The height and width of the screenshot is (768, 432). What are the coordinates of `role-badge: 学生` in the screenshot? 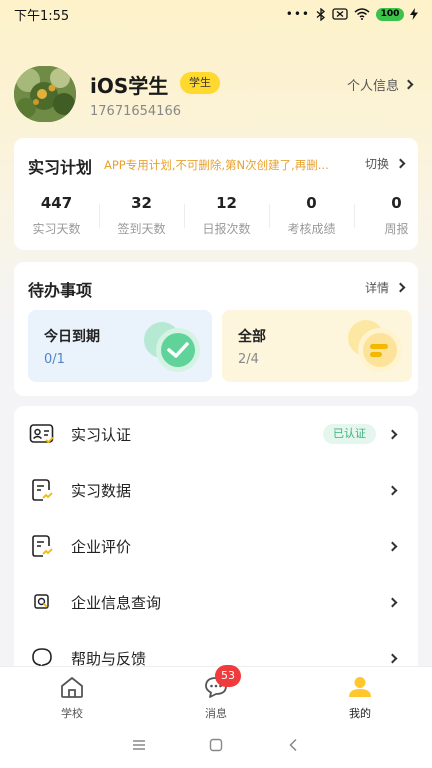 It's located at (200, 83).